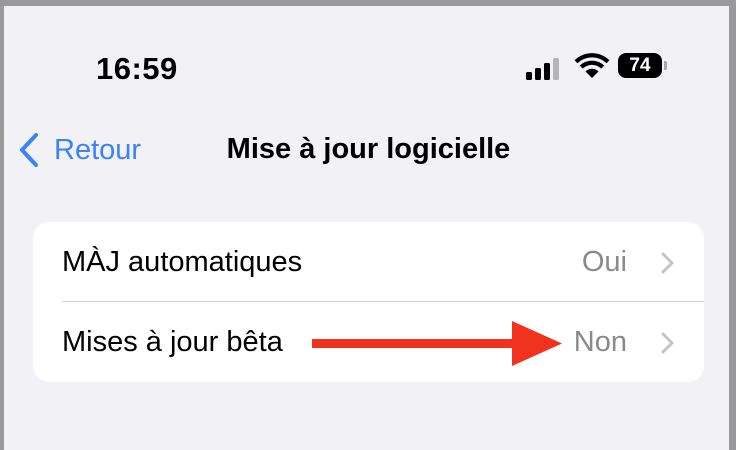 The height and width of the screenshot is (450, 736). I want to click on page-title: Mise à jour logicielle, so click(368, 149).